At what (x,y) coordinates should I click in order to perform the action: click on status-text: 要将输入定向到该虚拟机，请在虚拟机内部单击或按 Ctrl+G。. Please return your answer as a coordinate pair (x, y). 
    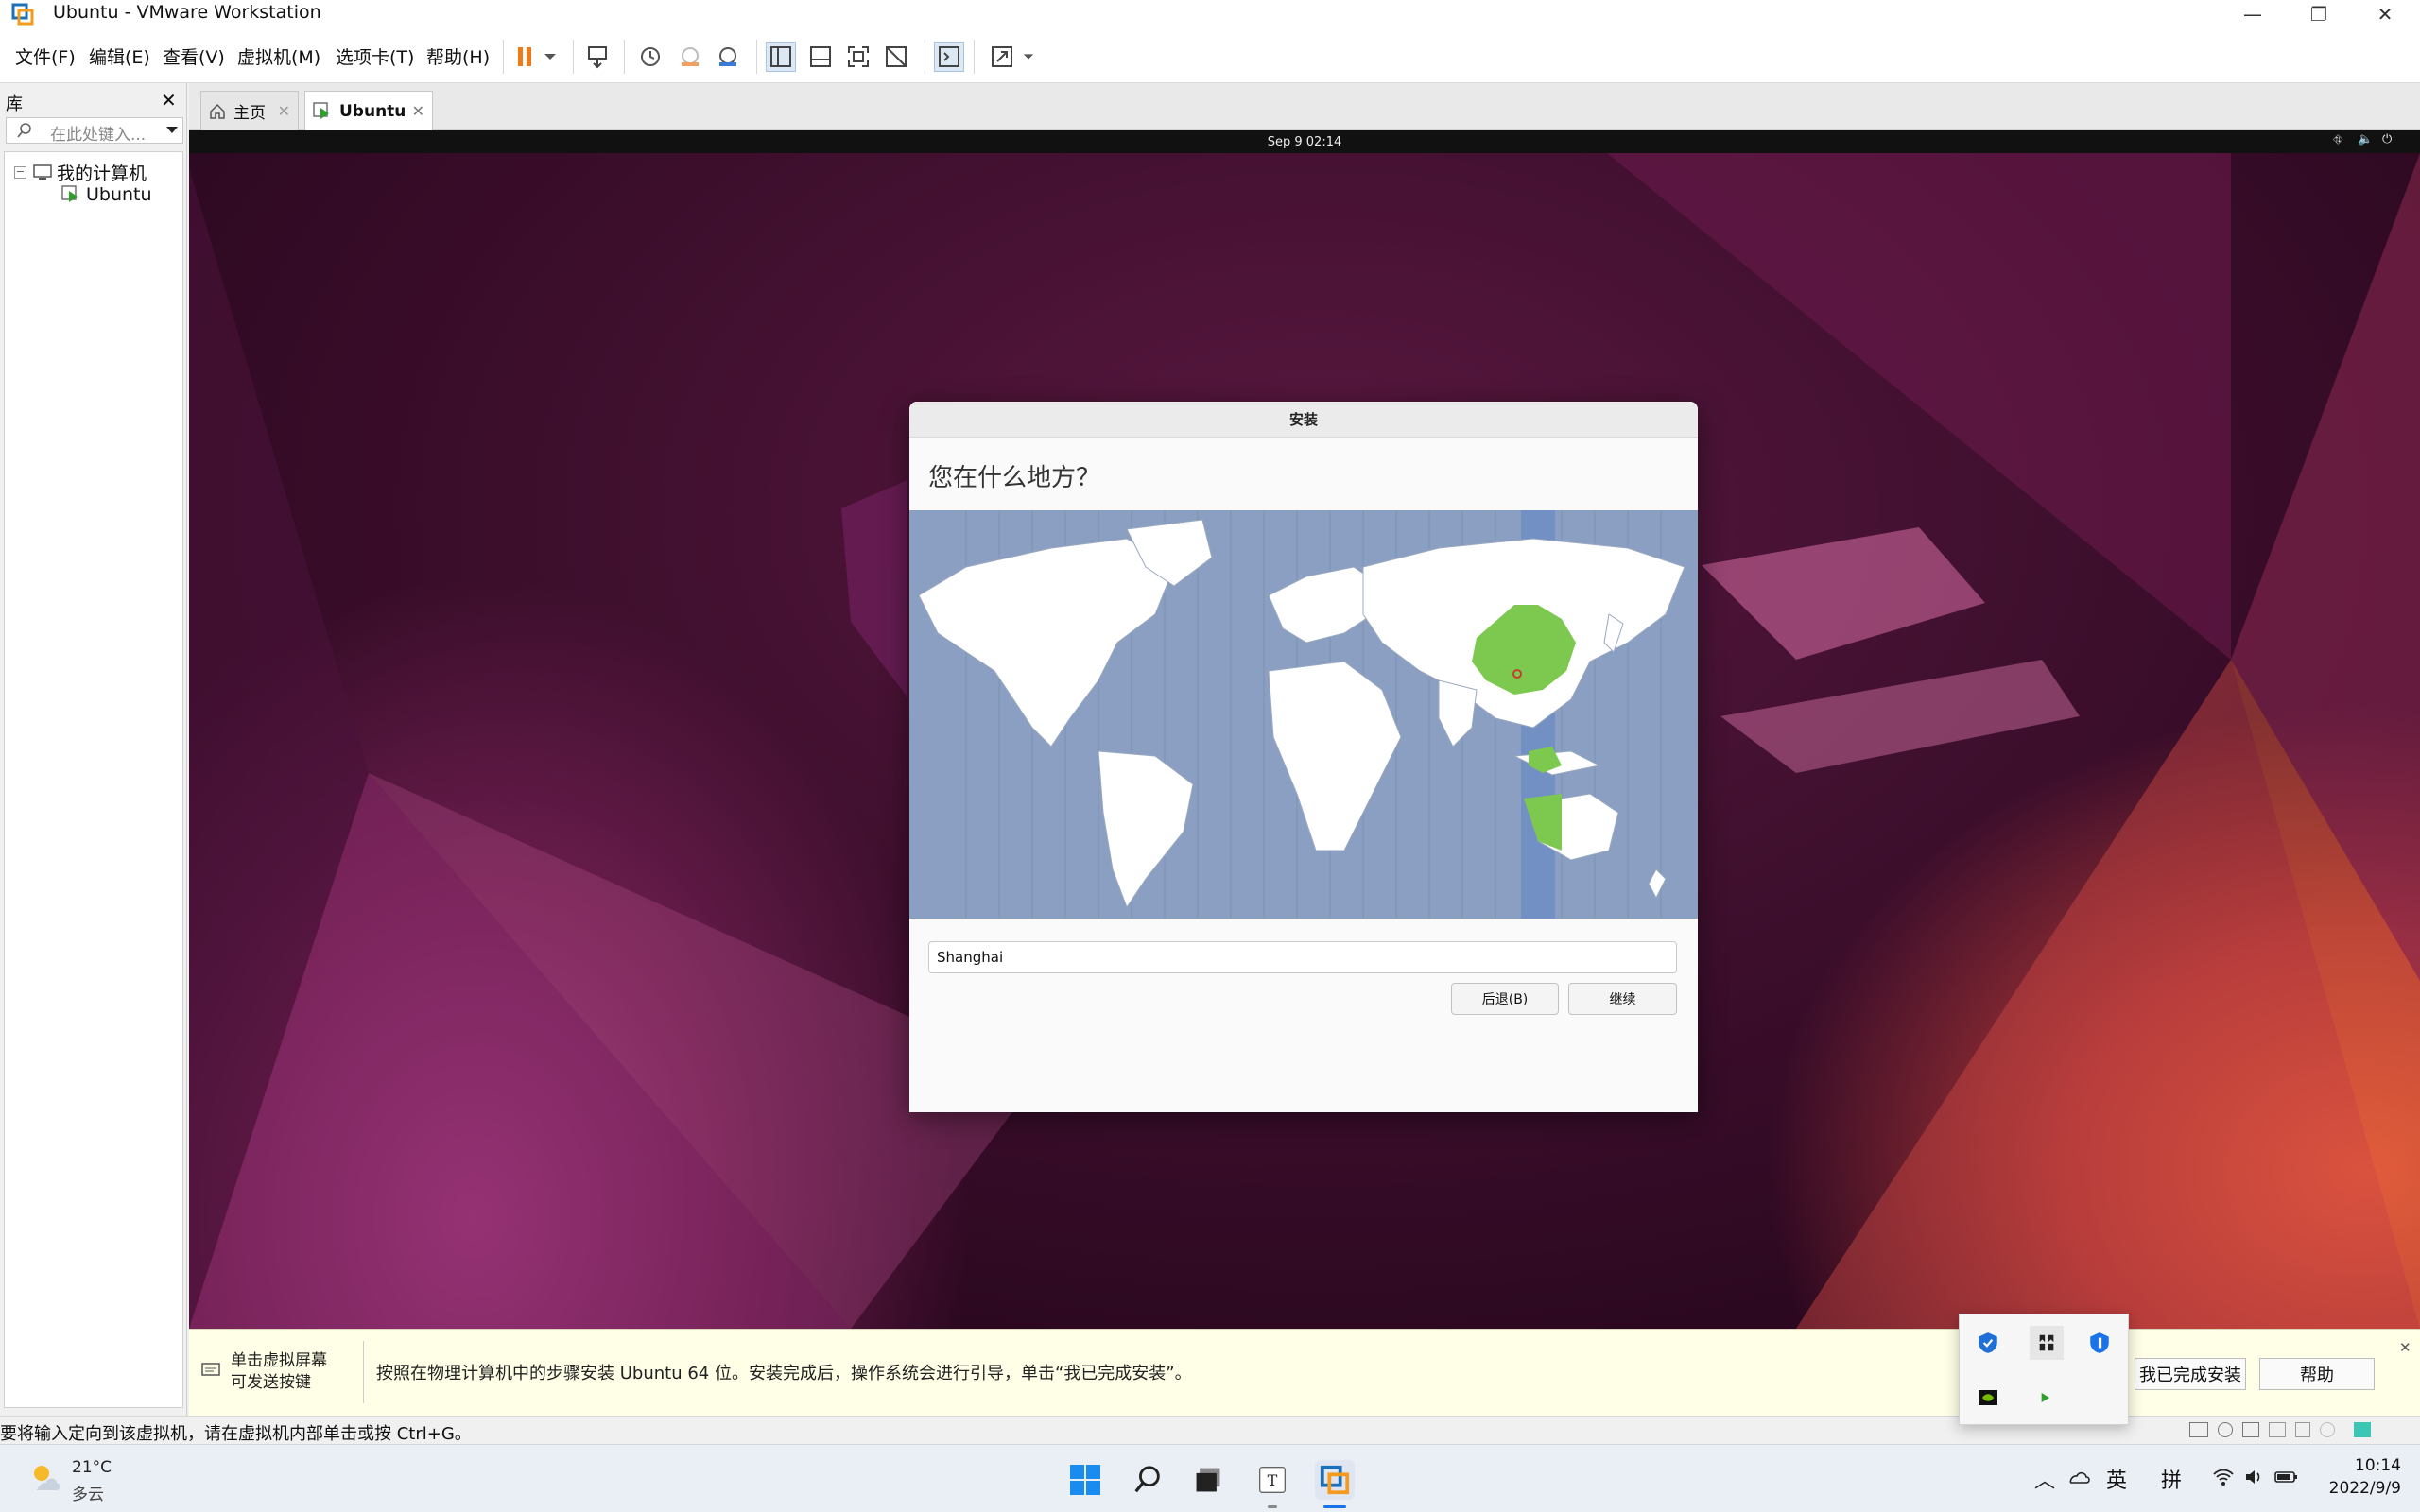
    Looking at the image, I should click on (236, 1434).